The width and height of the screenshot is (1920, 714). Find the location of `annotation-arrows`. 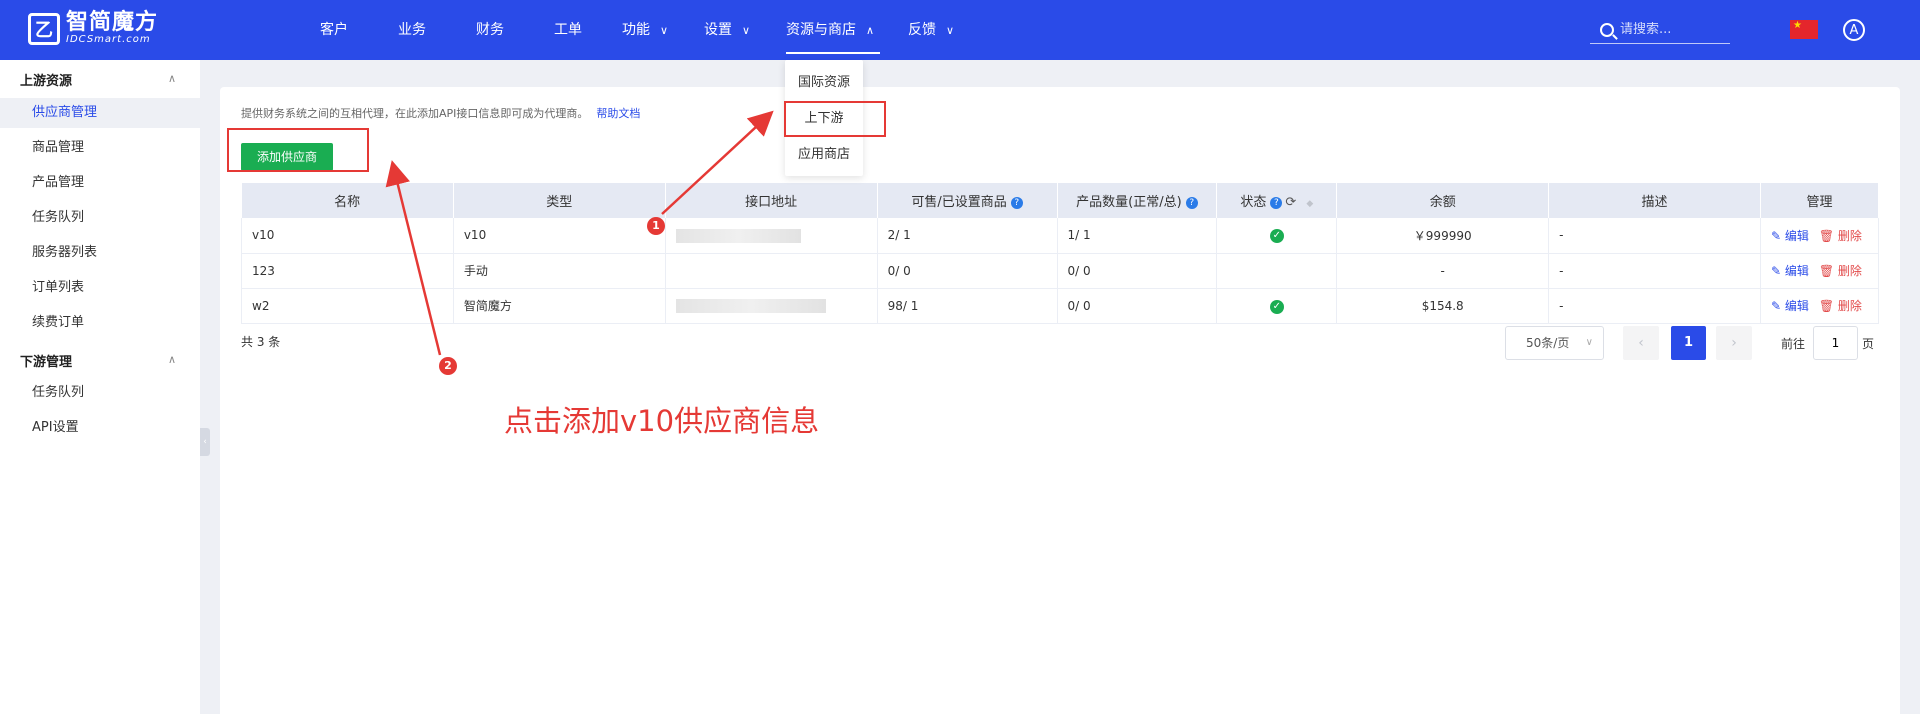

annotation-arrows is located at coordinates (579, 233).